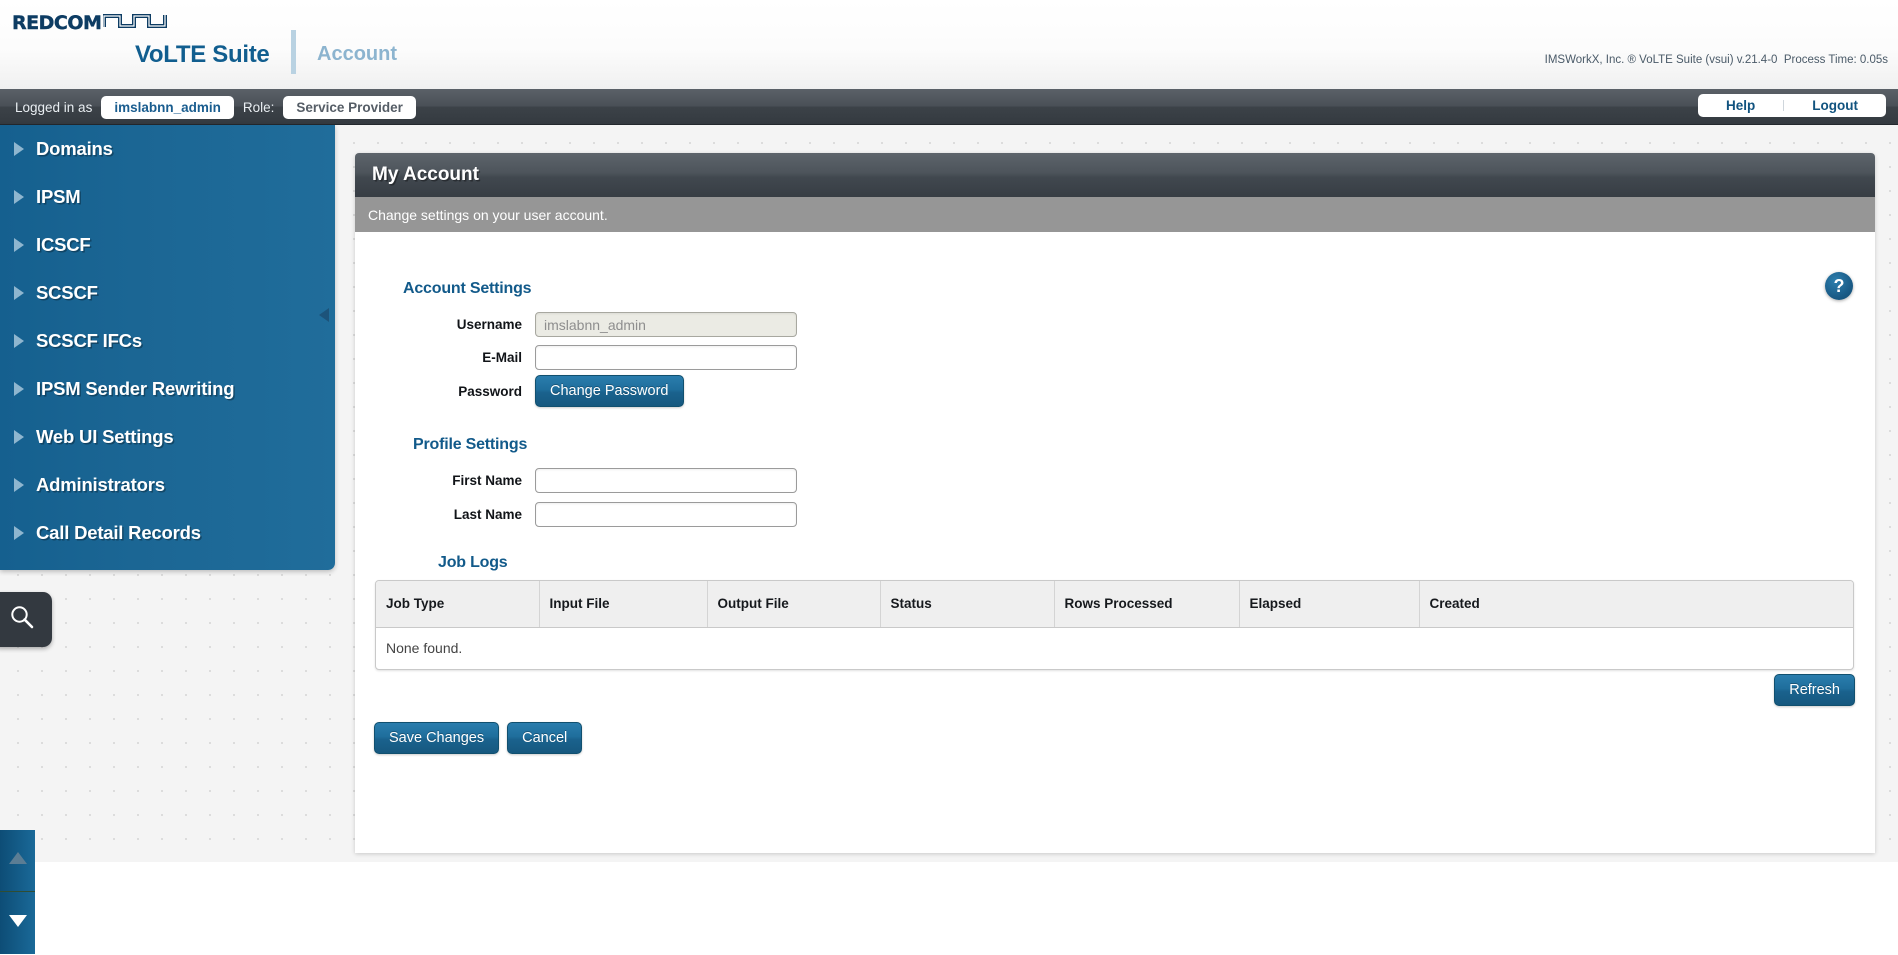  What do you see at coordinates (22, 619) in the screenshot?
I see `search-icon` at bounding box center [22, 619].